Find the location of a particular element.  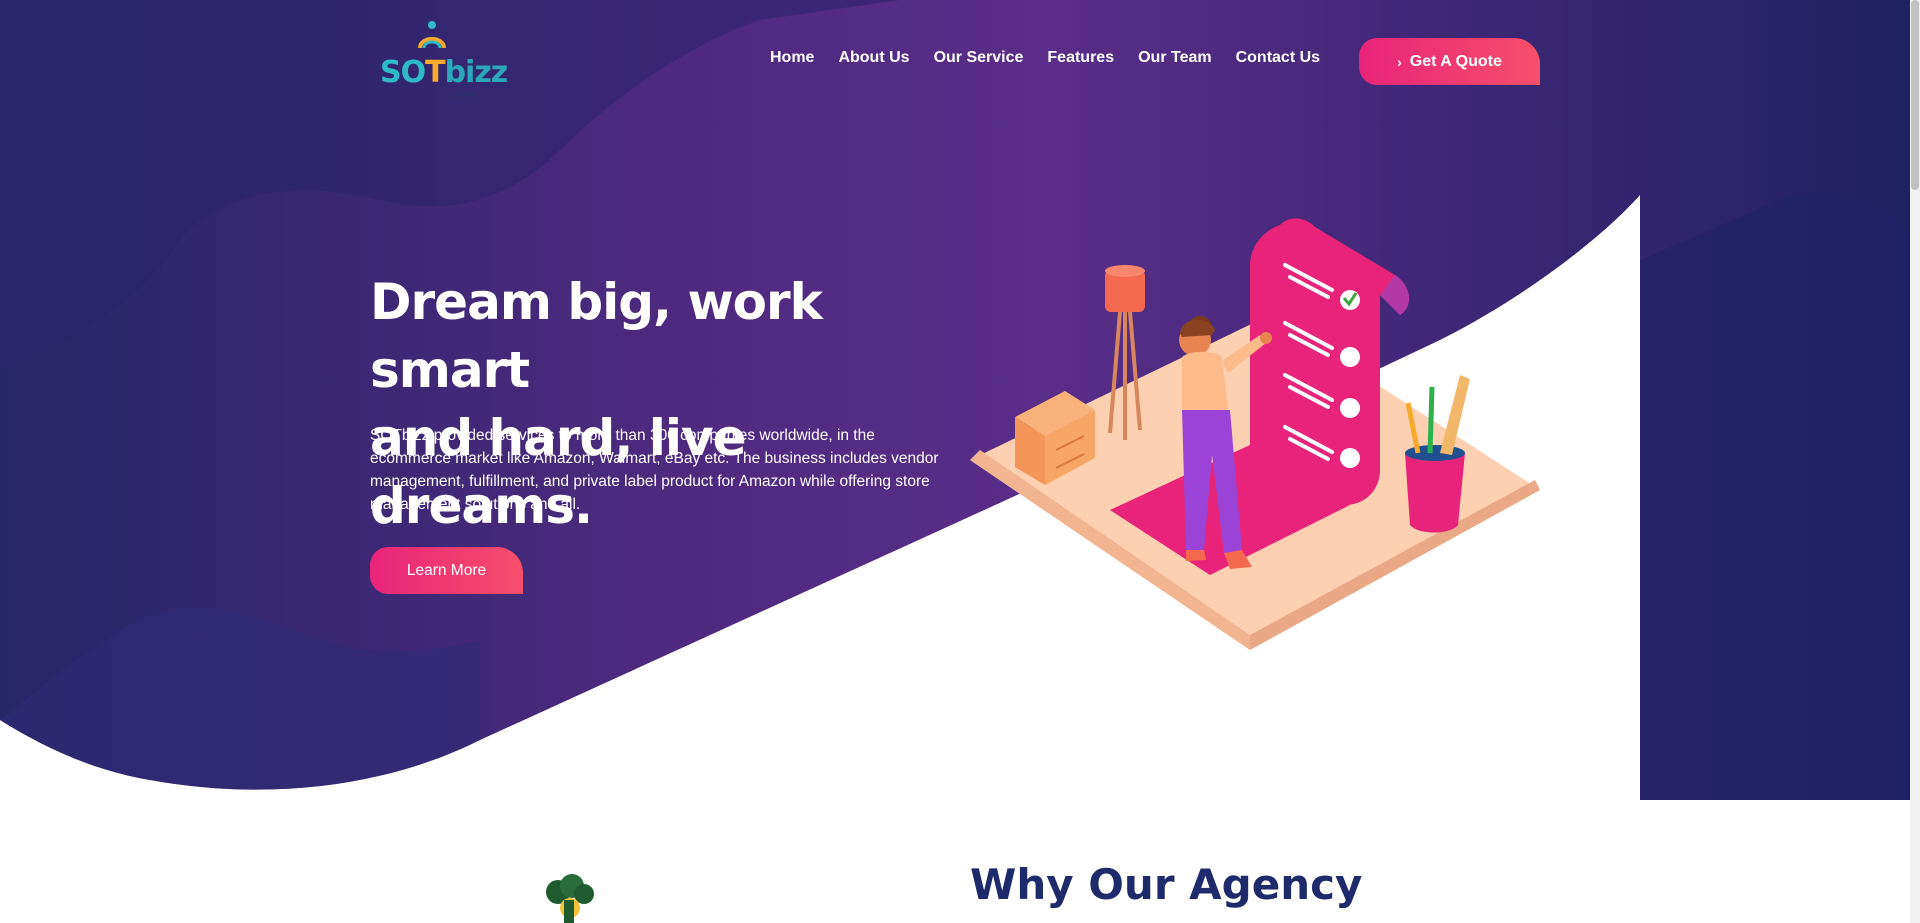

nav-contact-us: Contact Us is located at coordinates (1278, 58).